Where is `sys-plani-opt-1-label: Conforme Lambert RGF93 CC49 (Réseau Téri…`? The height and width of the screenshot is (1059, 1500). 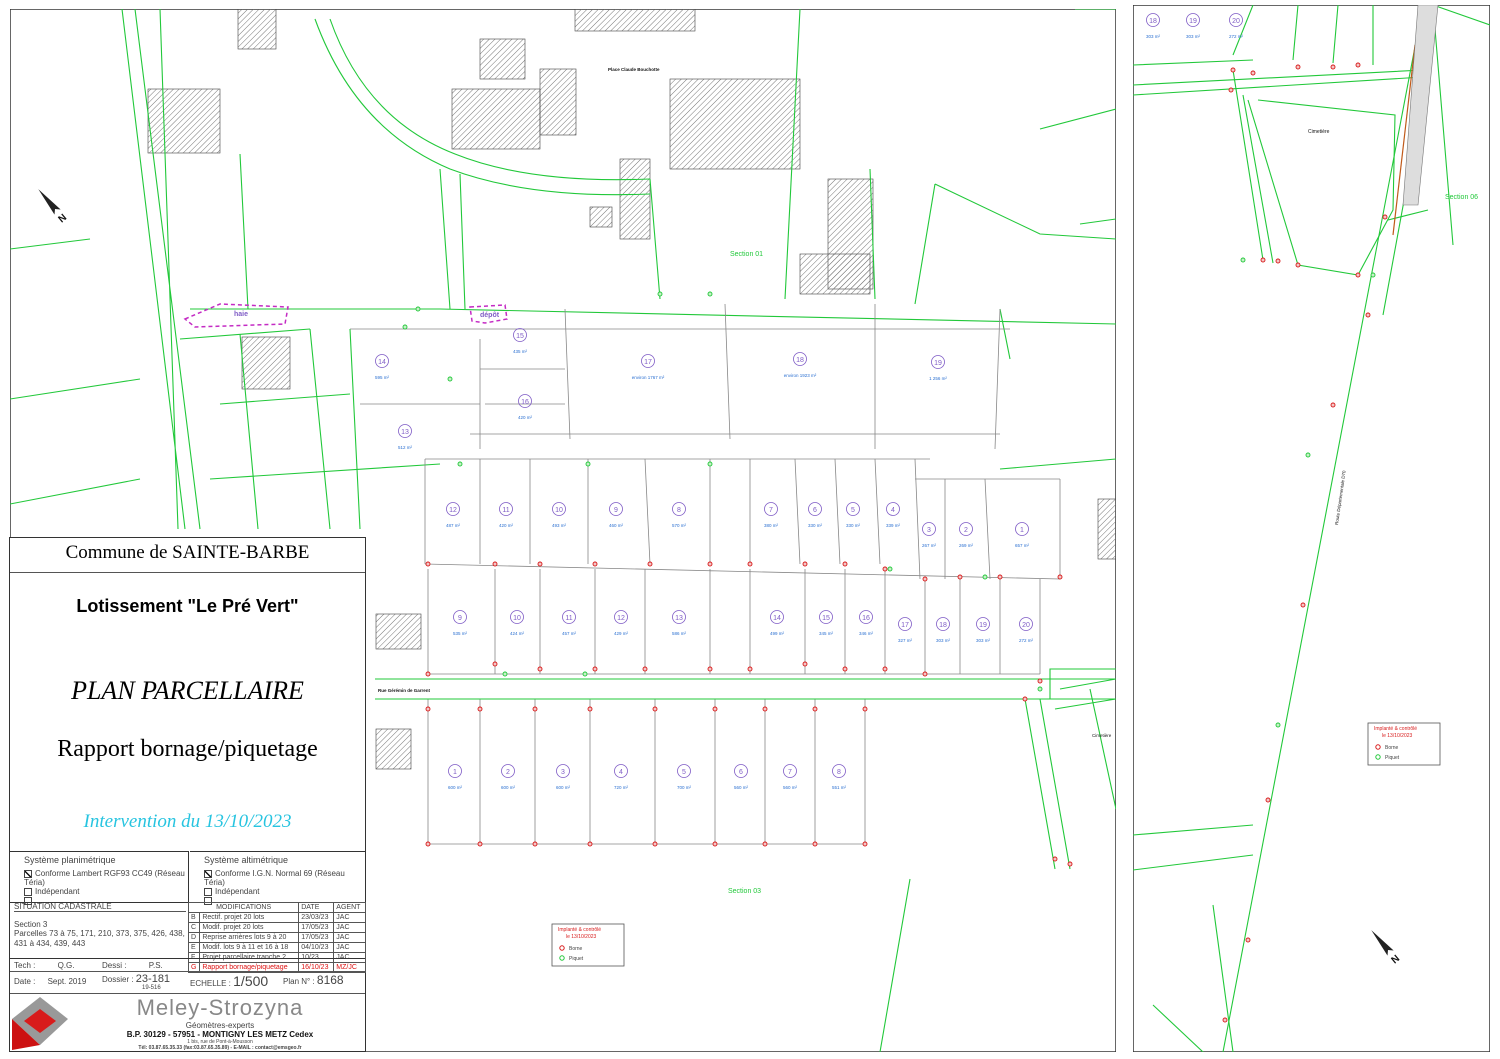 sys-plani-opt-1-label: Conforme Lambert RGF93 CC49 (Réseau Téri… is located at coordinates (104, 878).